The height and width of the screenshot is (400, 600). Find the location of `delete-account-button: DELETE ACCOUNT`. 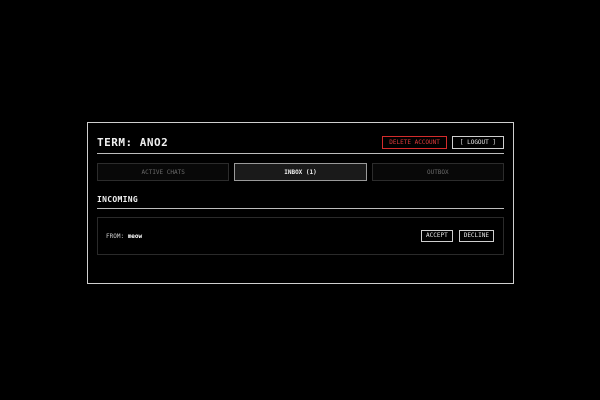

delete-account-button: DELETE ACCOUNT is located at coordinates (414, 142).